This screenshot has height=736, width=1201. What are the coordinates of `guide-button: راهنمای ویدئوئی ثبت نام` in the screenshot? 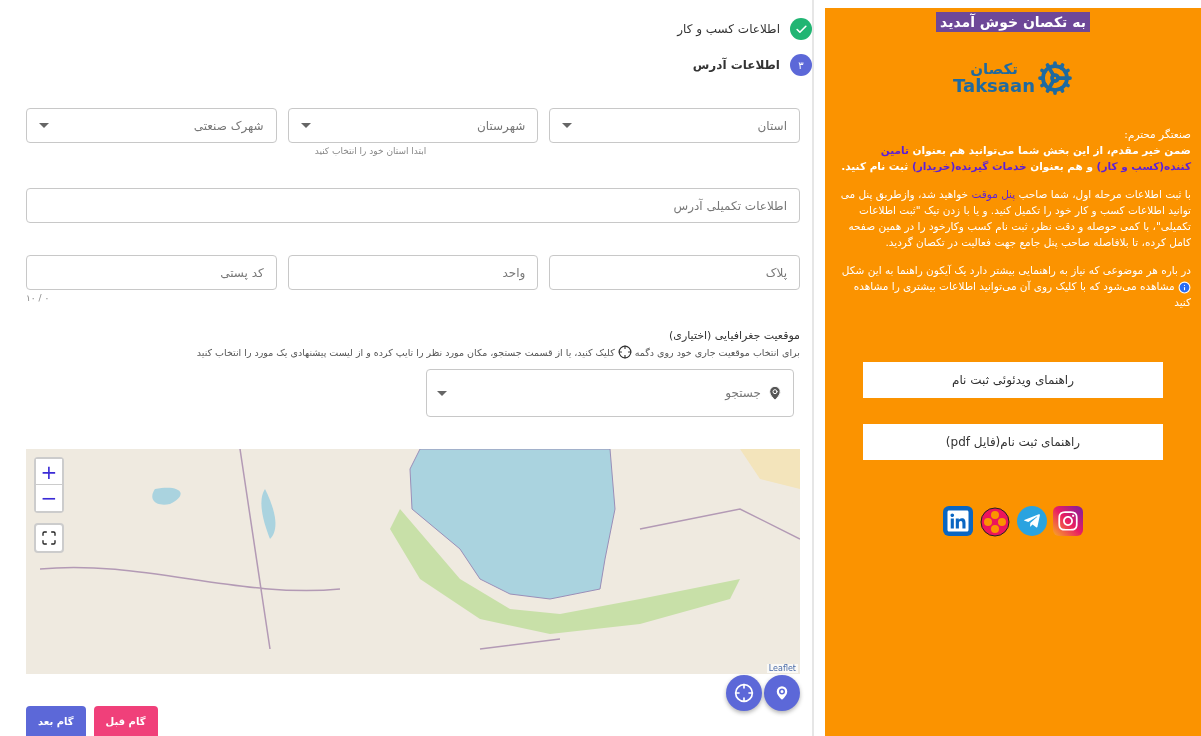 It's located at (1013, 380).